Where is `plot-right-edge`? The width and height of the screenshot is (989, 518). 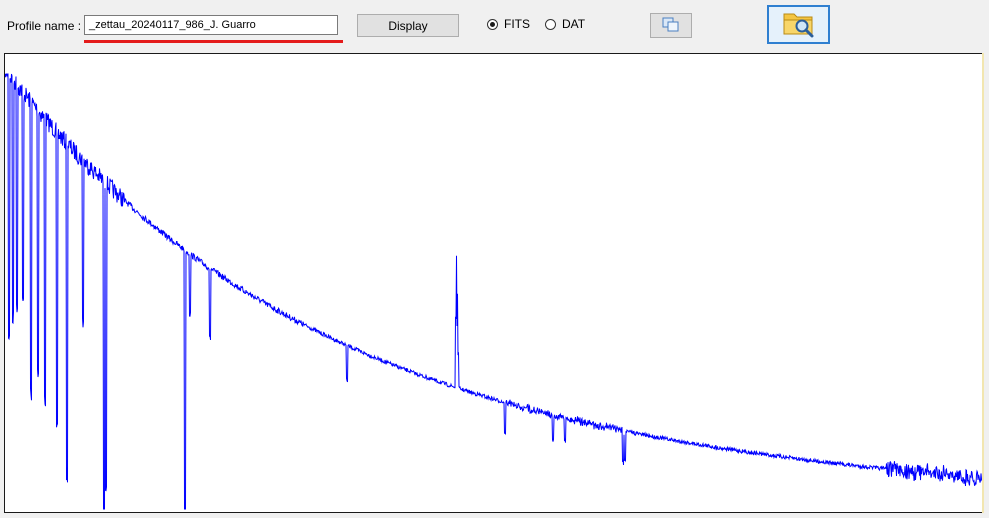 plot-right-edge is located at coordinates (983, 283).